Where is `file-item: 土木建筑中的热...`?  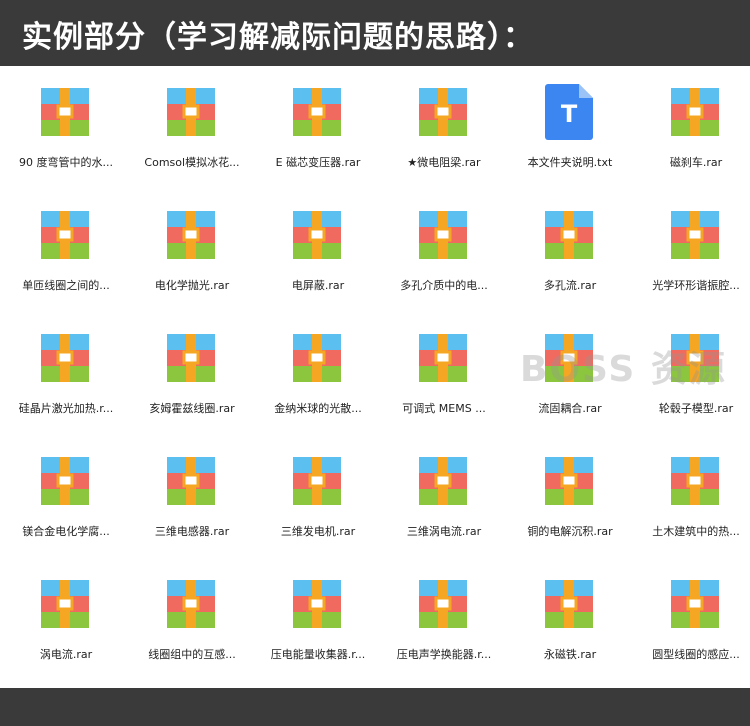 file-item: 土木建筑中的热... is located at coordinates (691, 495).